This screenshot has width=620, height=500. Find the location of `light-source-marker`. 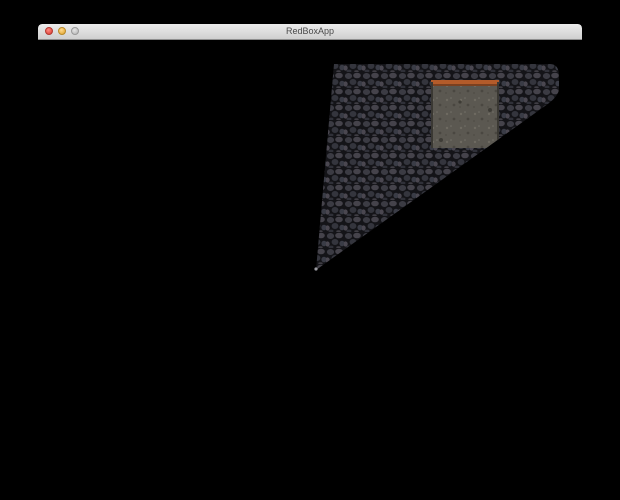

light-source-marker is located at coordinates (316, 269).